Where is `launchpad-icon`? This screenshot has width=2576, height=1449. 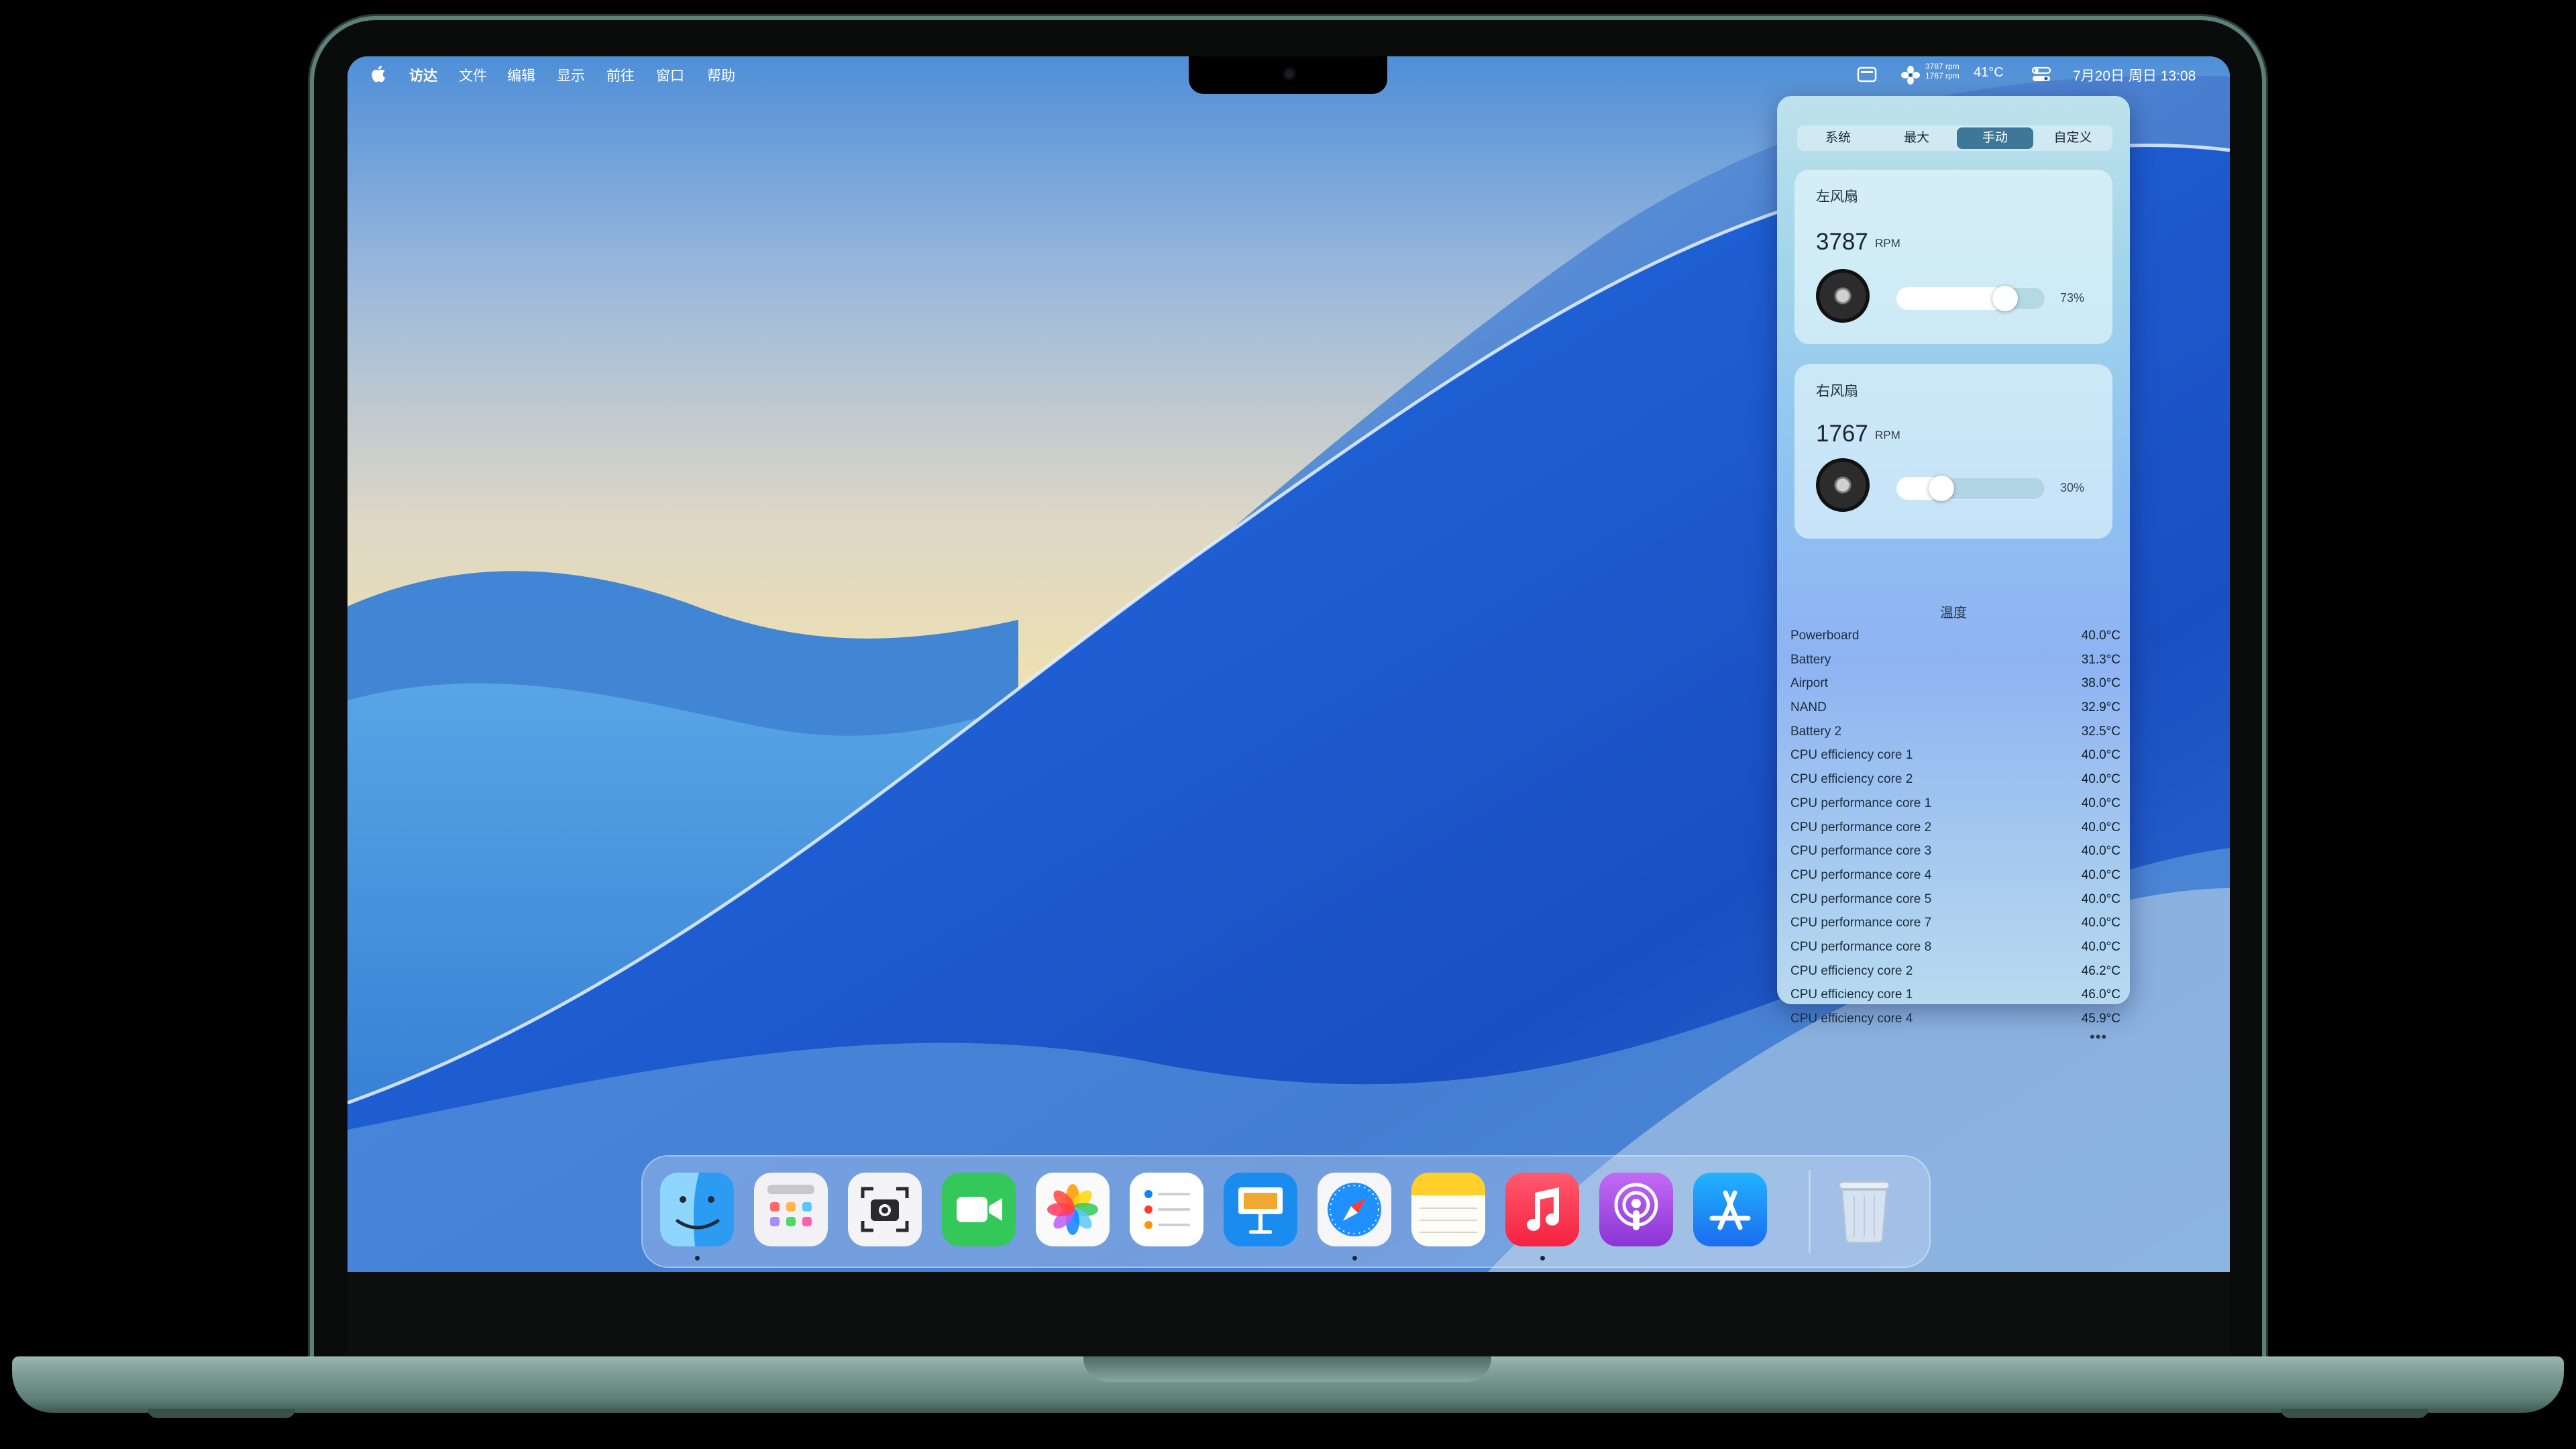
launchpad-icon is located at coordinates (791, 1209).